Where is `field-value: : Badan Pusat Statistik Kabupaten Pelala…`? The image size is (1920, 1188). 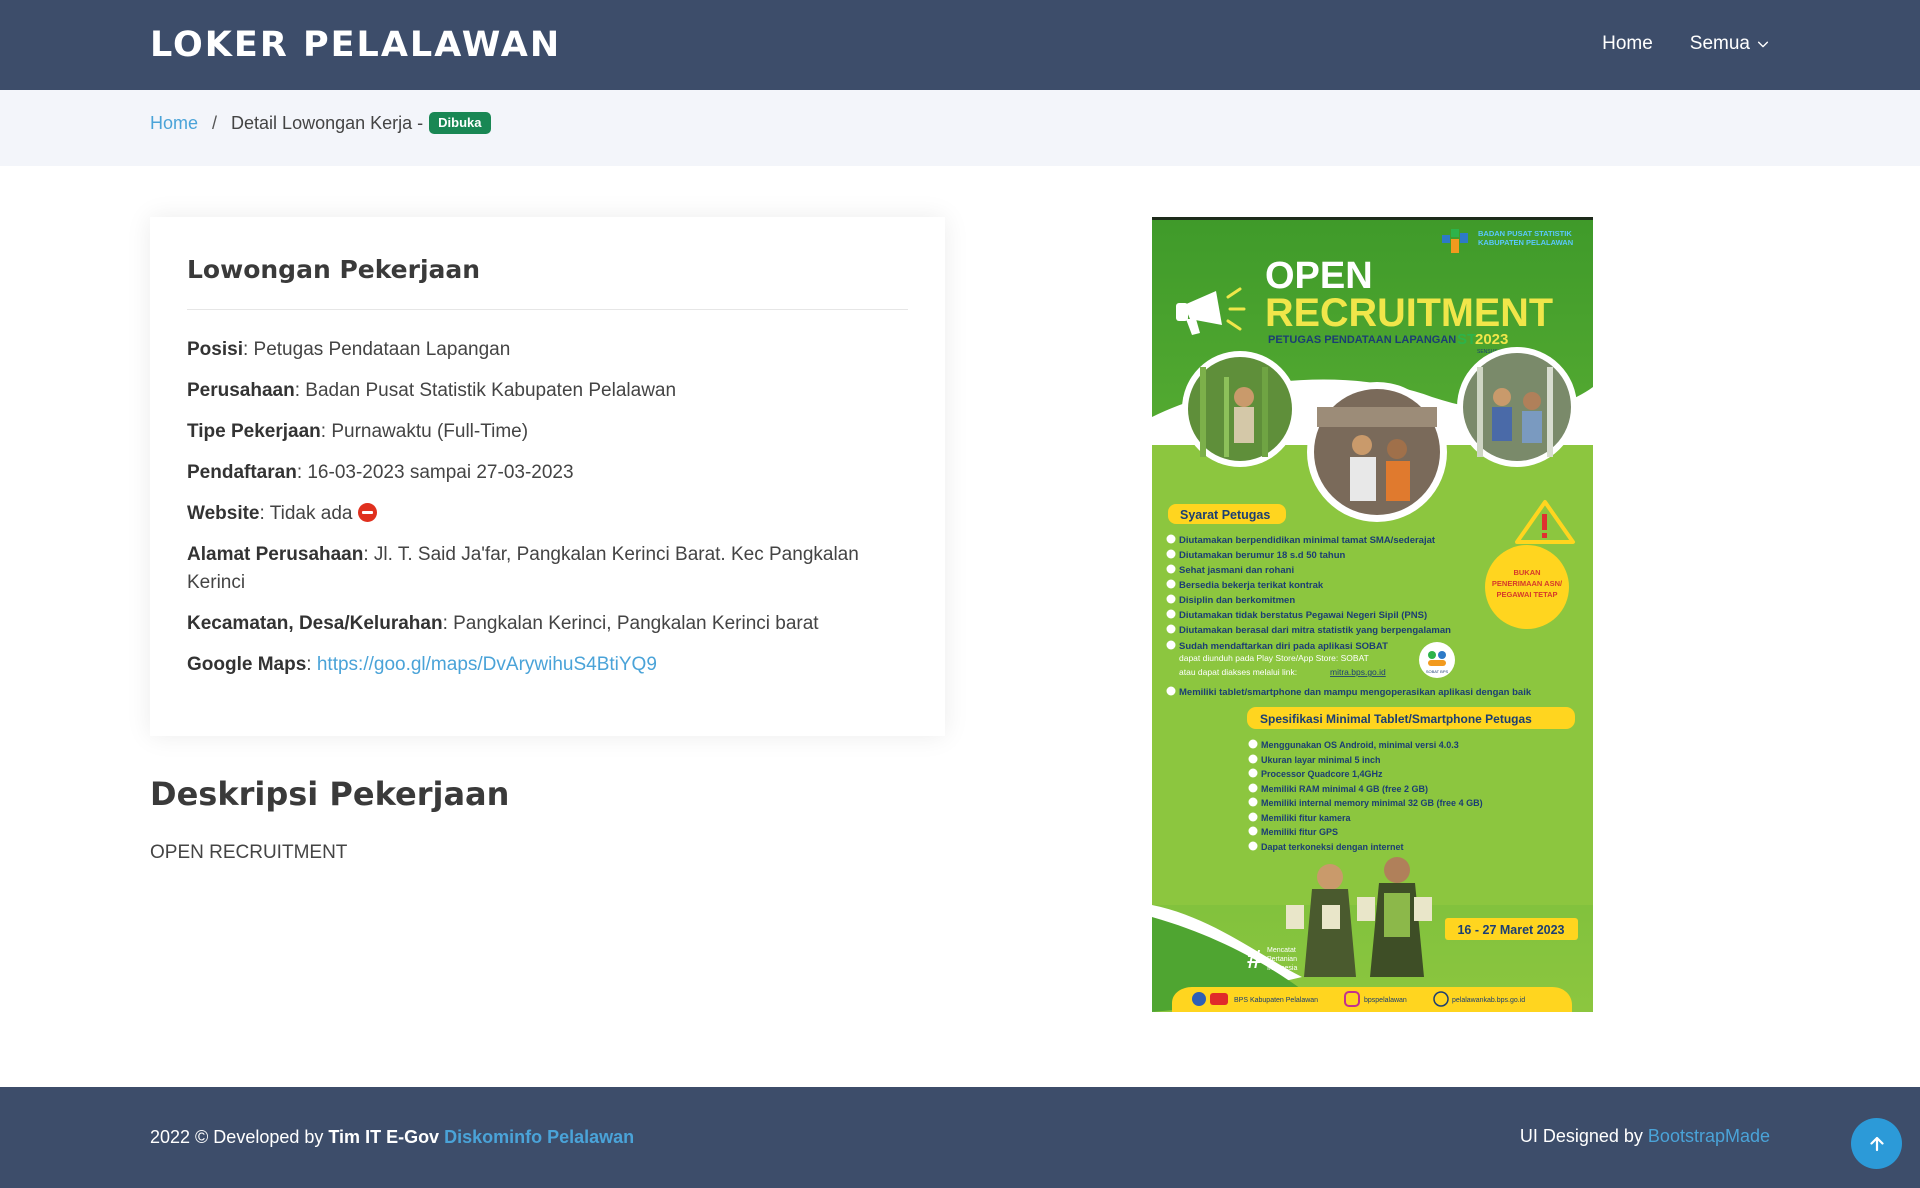
field-value: : Badan Pusat Statistik Kabupaten Pelala… is located at coordinates (485, 390).